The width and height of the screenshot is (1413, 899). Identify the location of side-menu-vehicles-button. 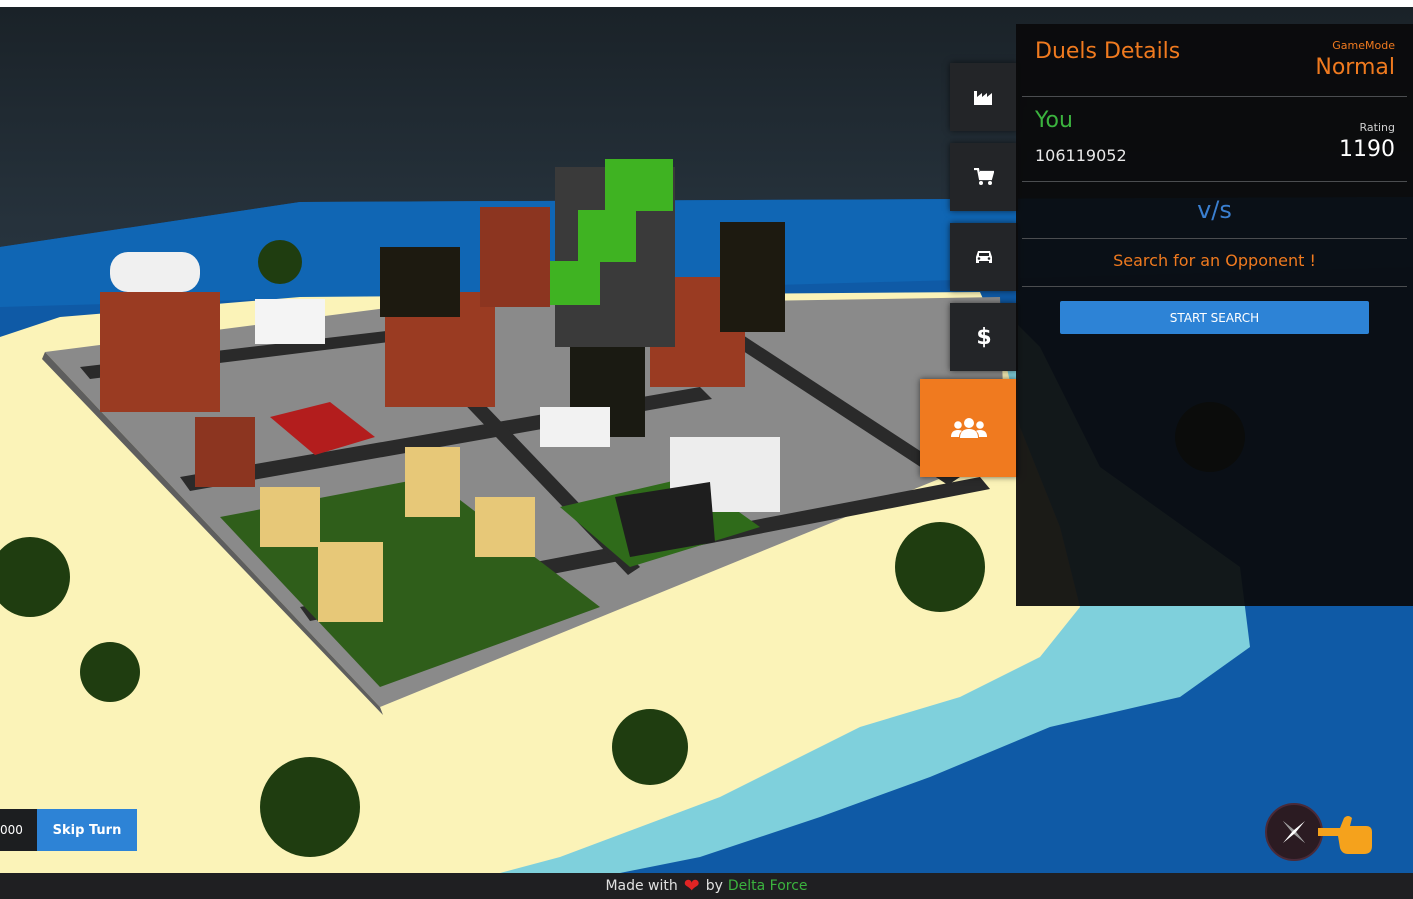
(984, 257).